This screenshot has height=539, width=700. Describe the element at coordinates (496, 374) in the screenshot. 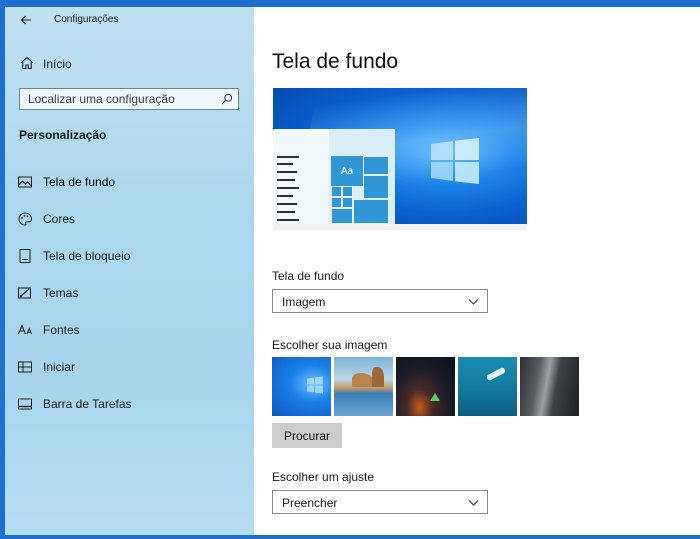

I see `swimmer-shape` at that location.